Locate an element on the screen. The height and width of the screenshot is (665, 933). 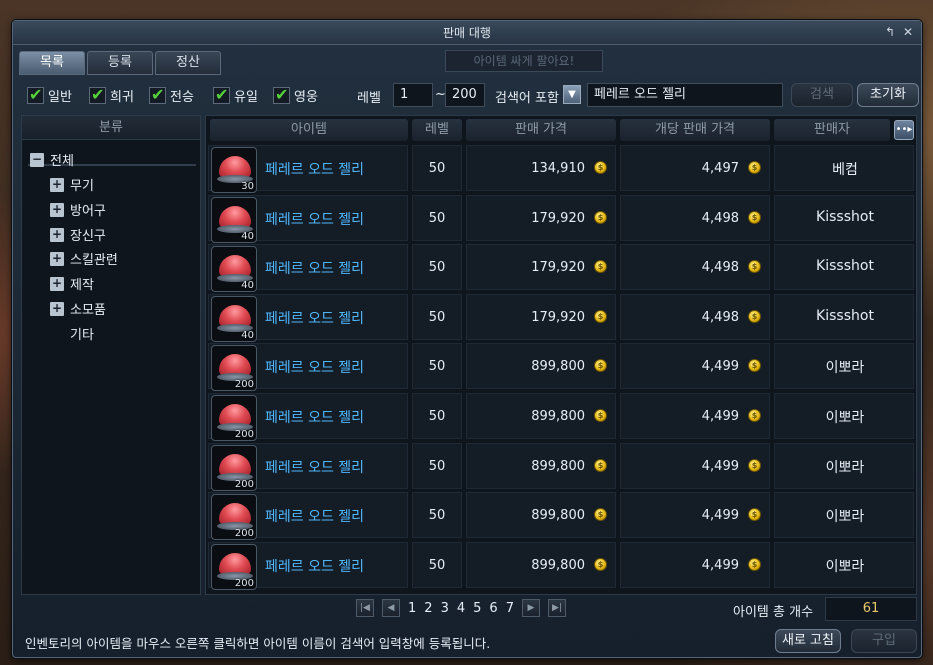
grade-checkbox-heroic: 영웅 is located at coordinates (295, 95).